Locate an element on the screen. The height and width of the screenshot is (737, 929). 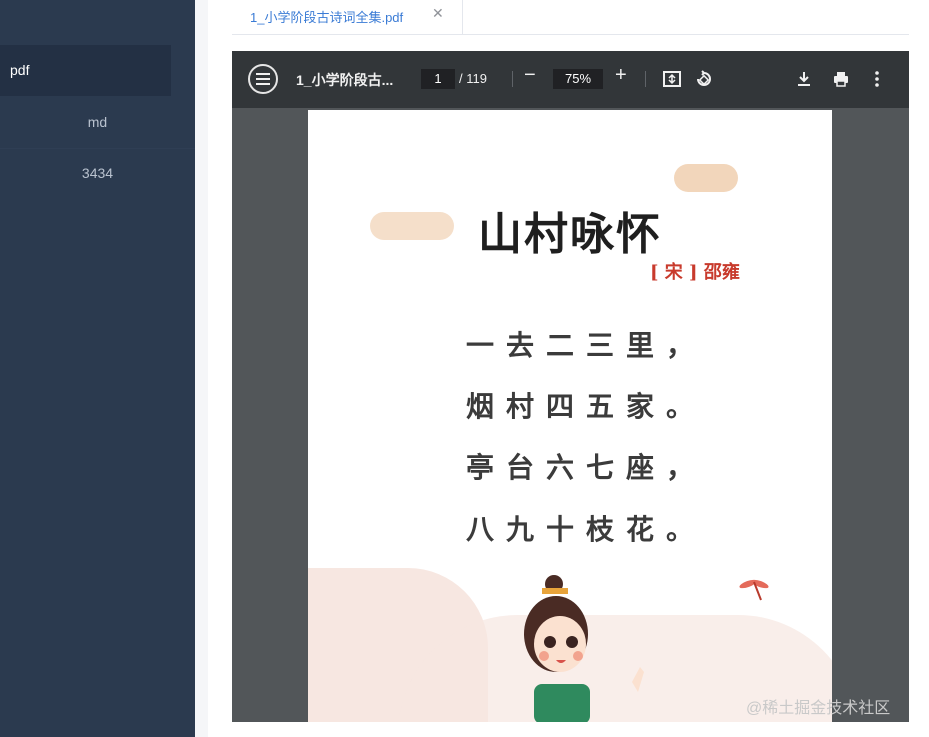
pdf-toolbar: 1_小学阶段古... 1 / 119 − 75% + is located at coordinates (570, 79).